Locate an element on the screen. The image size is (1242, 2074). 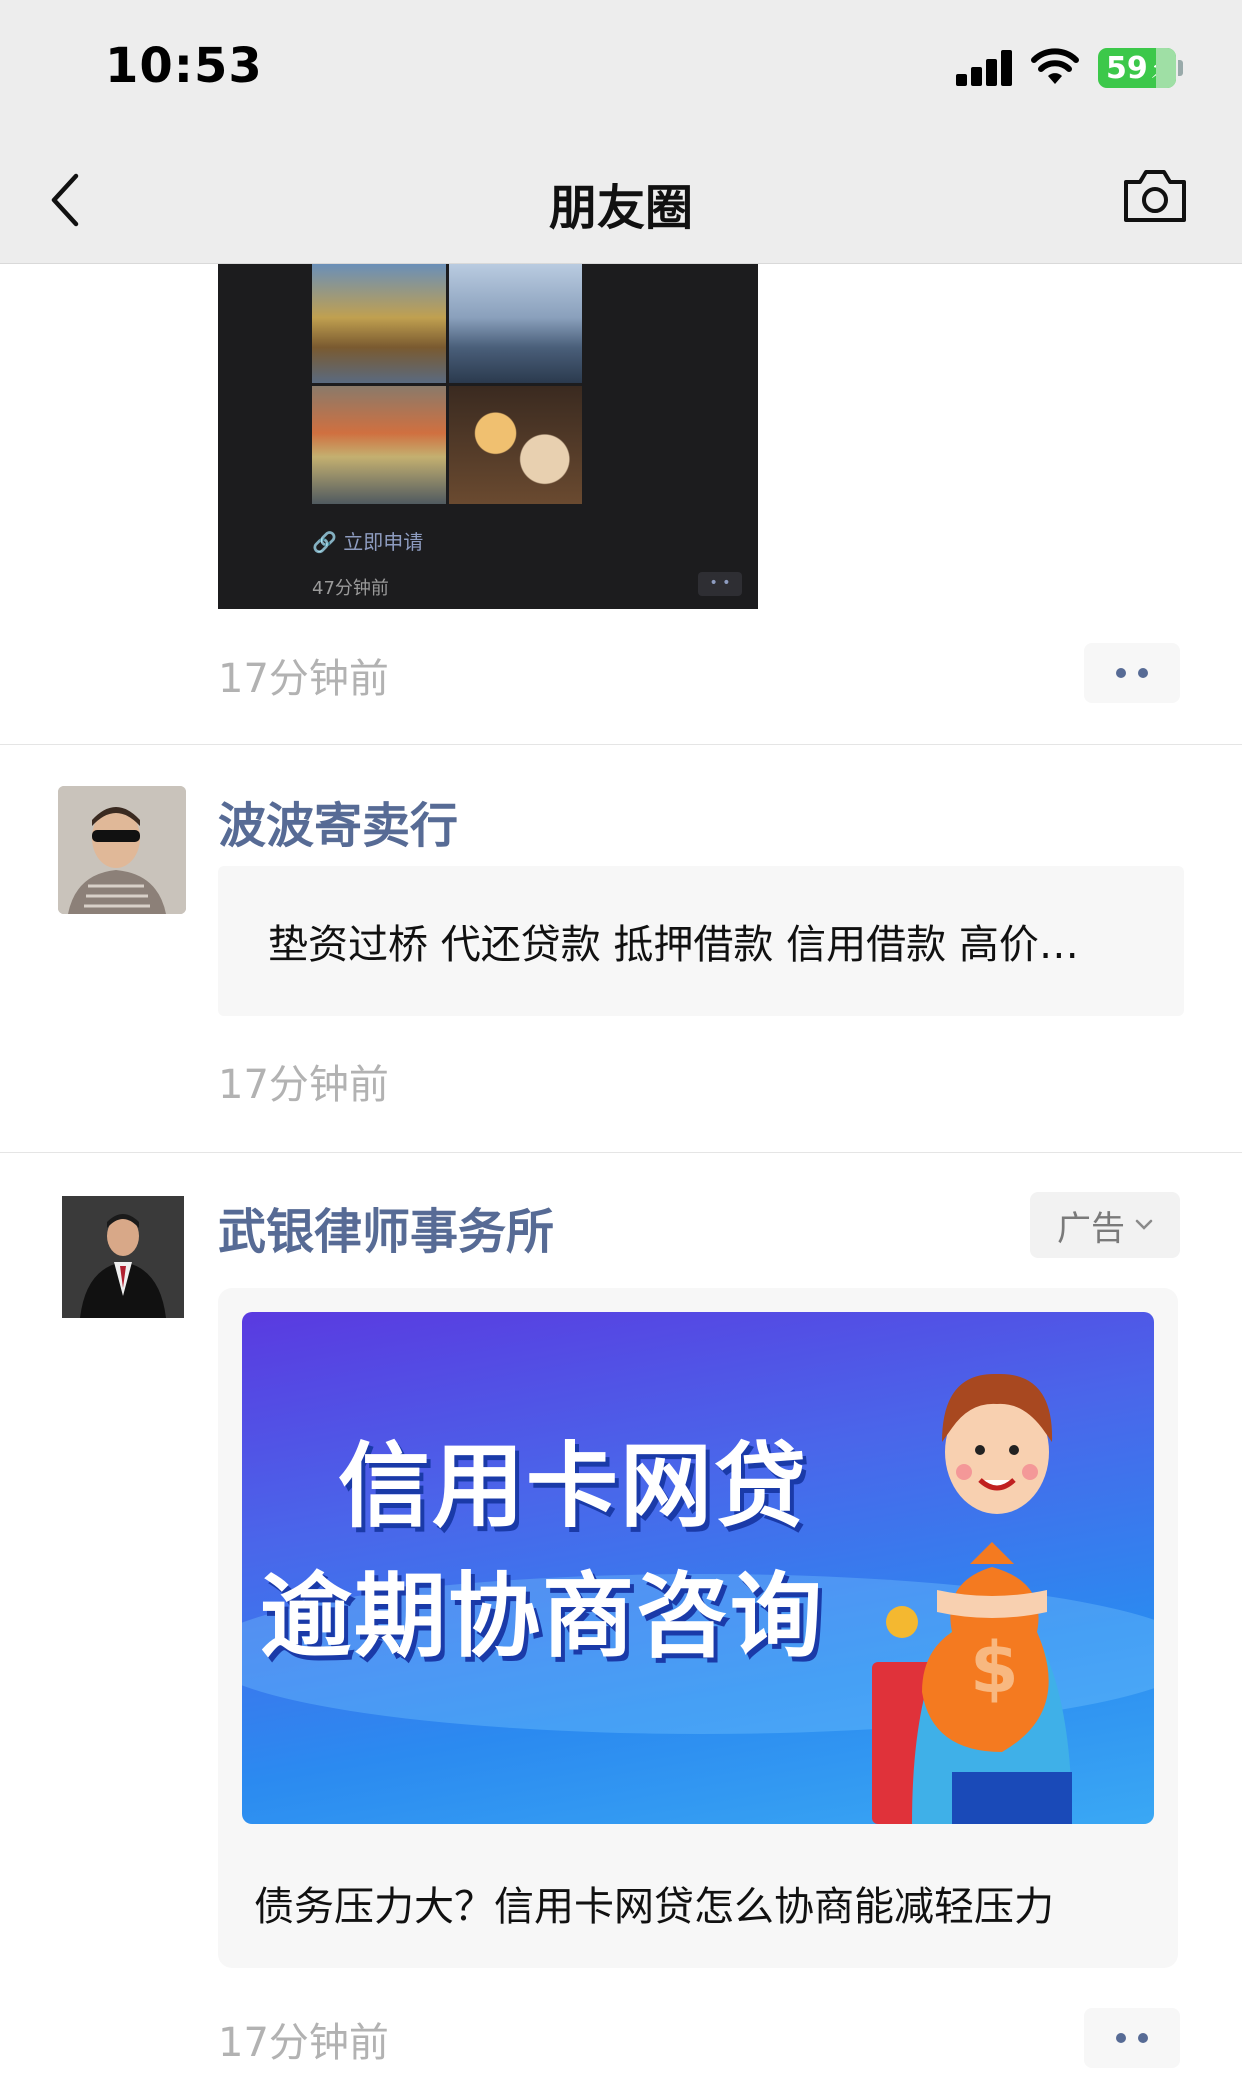
battery-empty-portion is located at coordinates (1166, 68).